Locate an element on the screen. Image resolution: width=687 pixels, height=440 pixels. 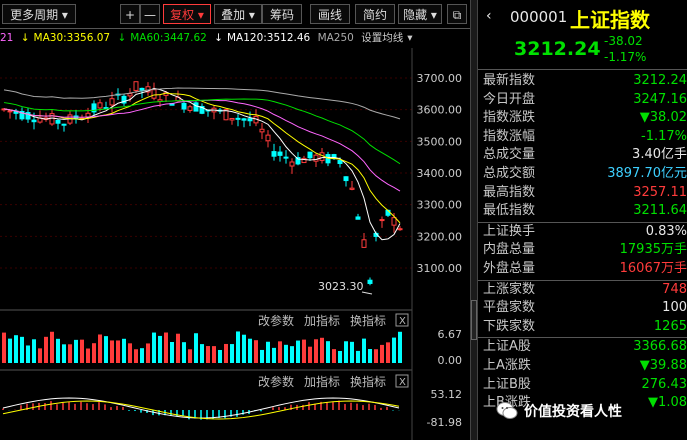
vol-tick-high: 6.67 is located at coordinates (450, 334).